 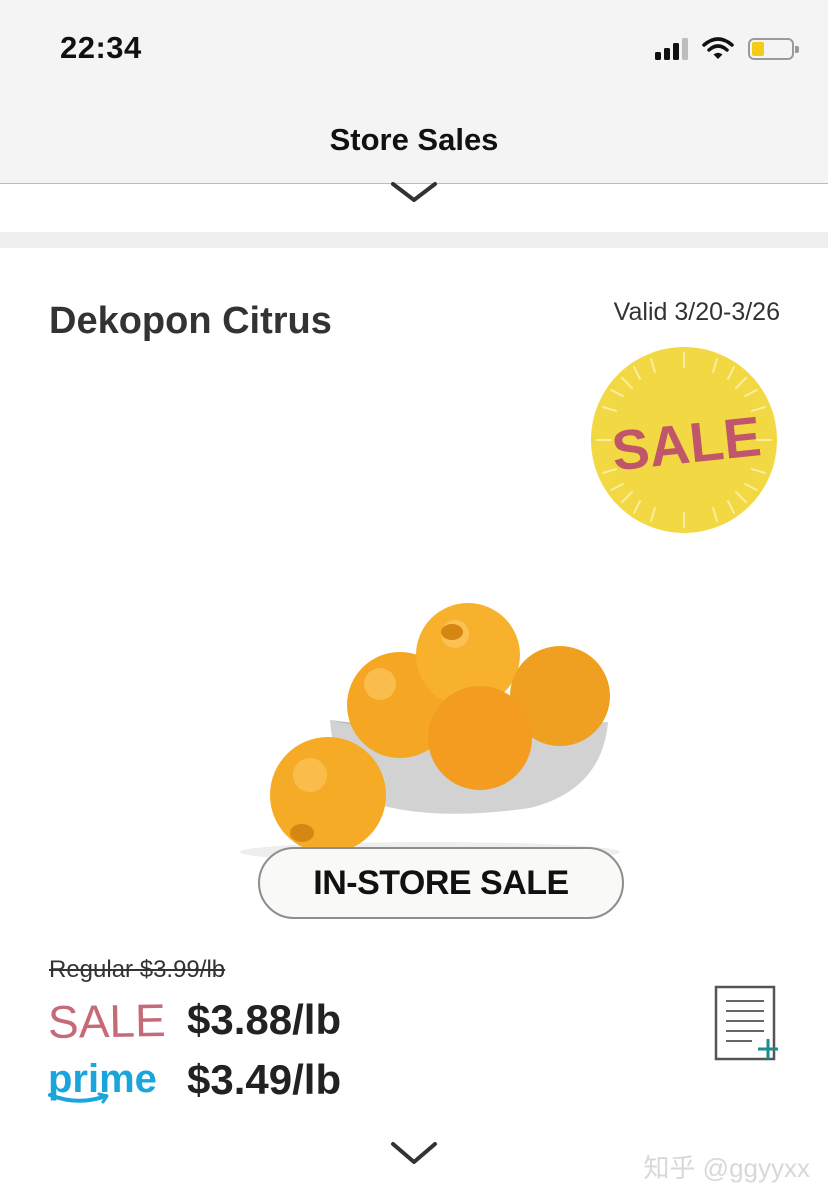 I want to click on sale-label: SALE, so click(x=107, y=1021).